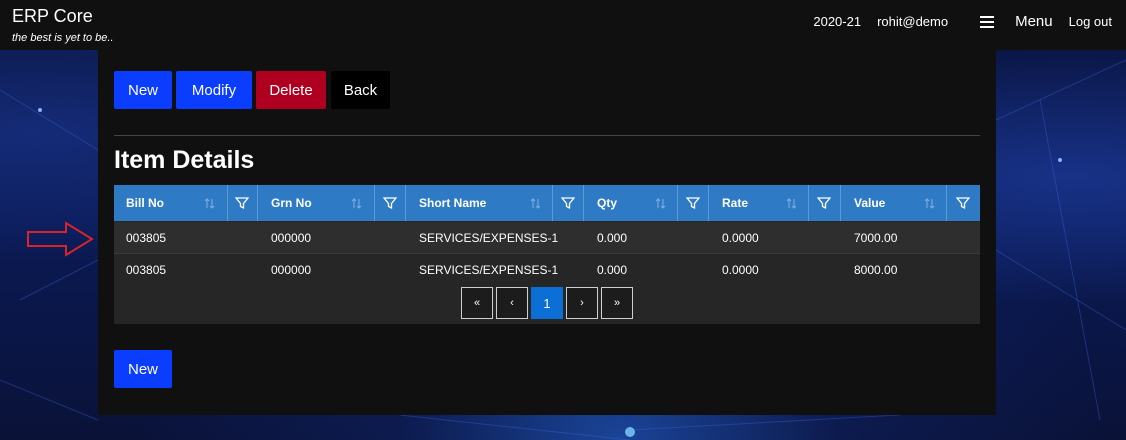  I want to click on divider, so click(547, 135).